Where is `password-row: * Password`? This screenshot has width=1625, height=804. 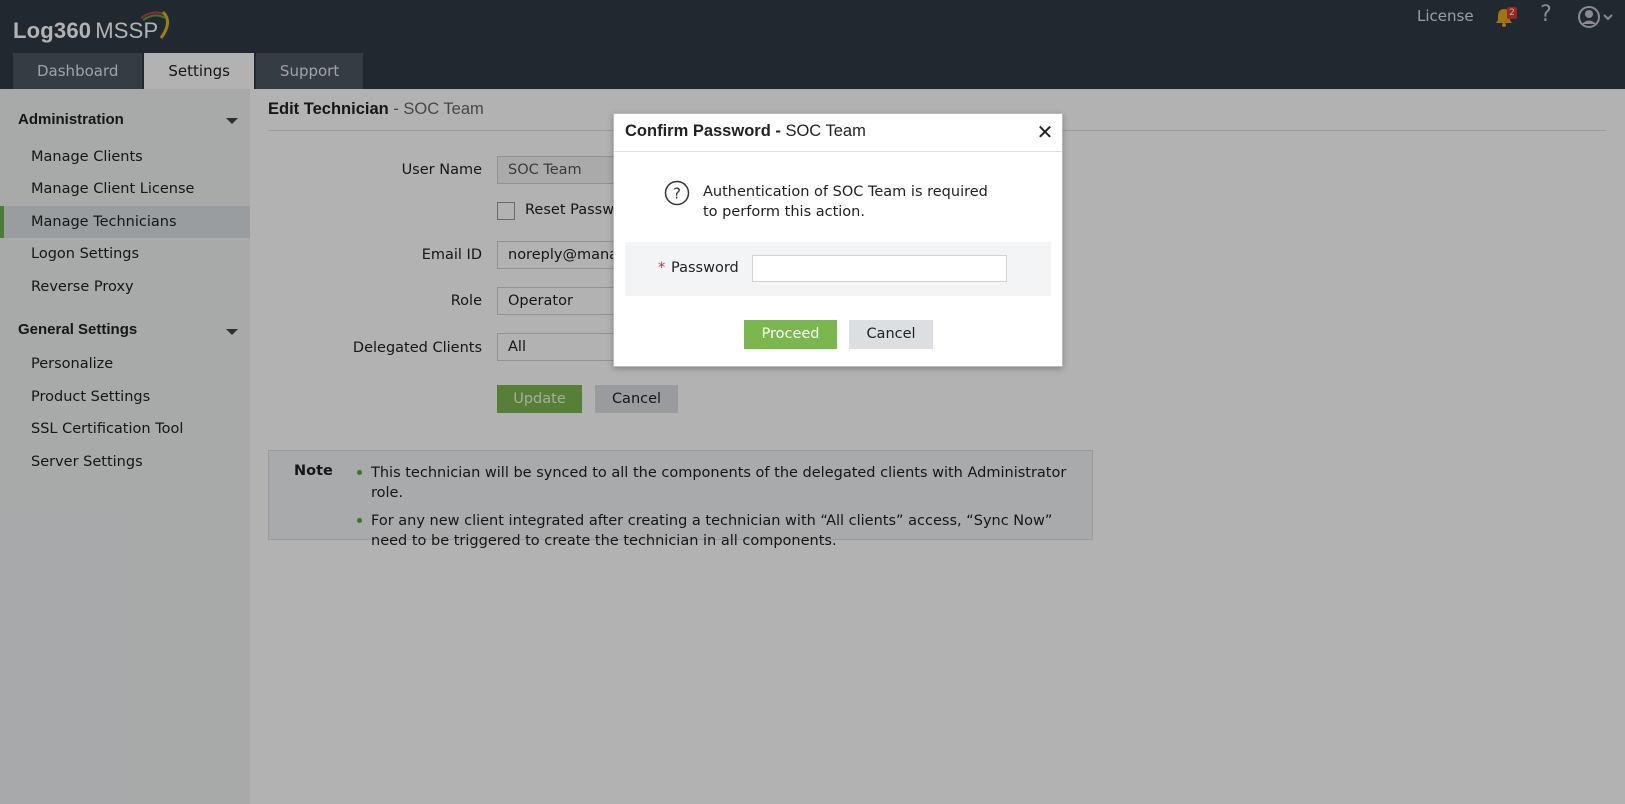
password-row: * Password is located at coordinates (838, 269).